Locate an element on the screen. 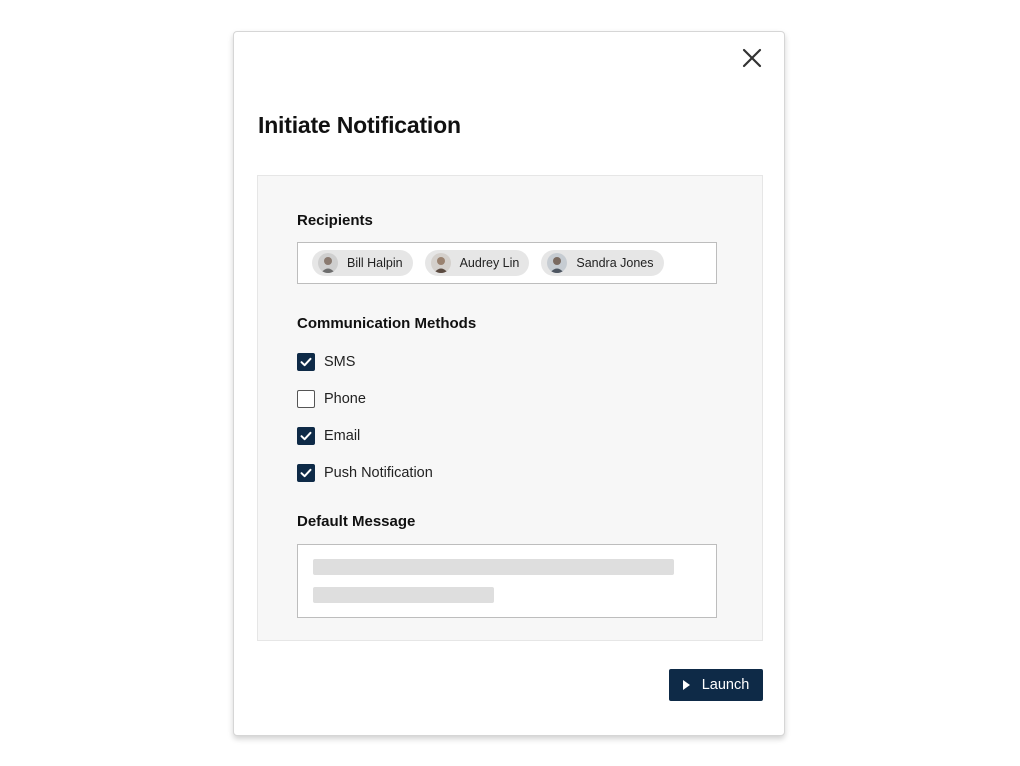 The height and width of the screenshot is (766, 1020). checkbox-phone: Phone is located at coordinates (331, 399).